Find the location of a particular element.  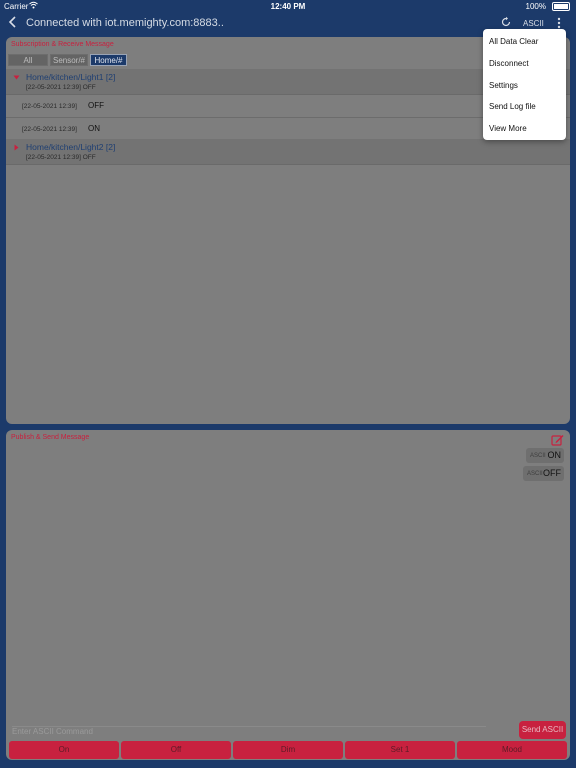

battery-icon is located at coordinates (561, 6).